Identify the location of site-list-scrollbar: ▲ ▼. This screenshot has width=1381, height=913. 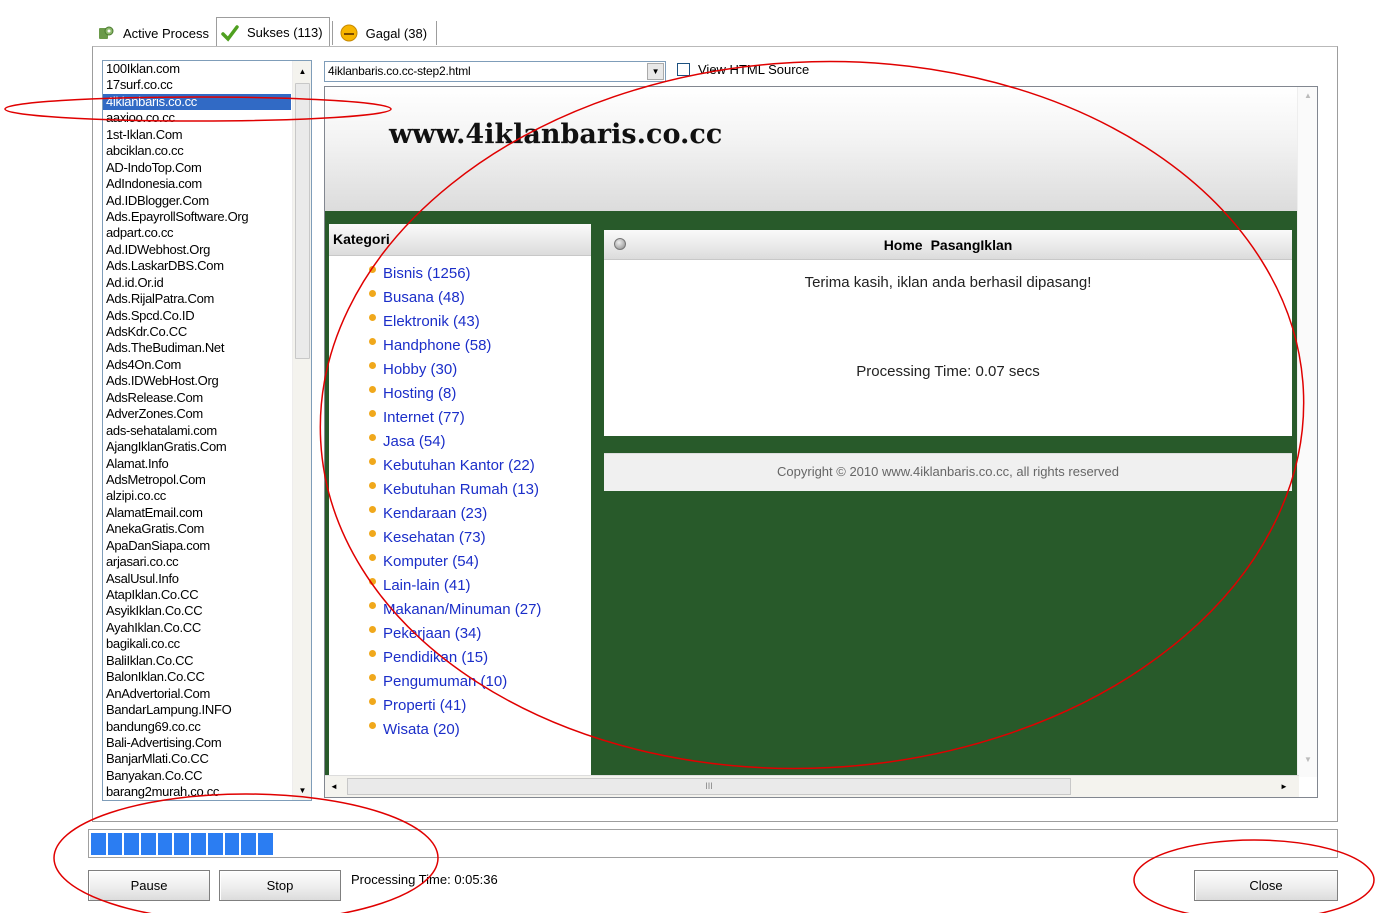
(301, 430).